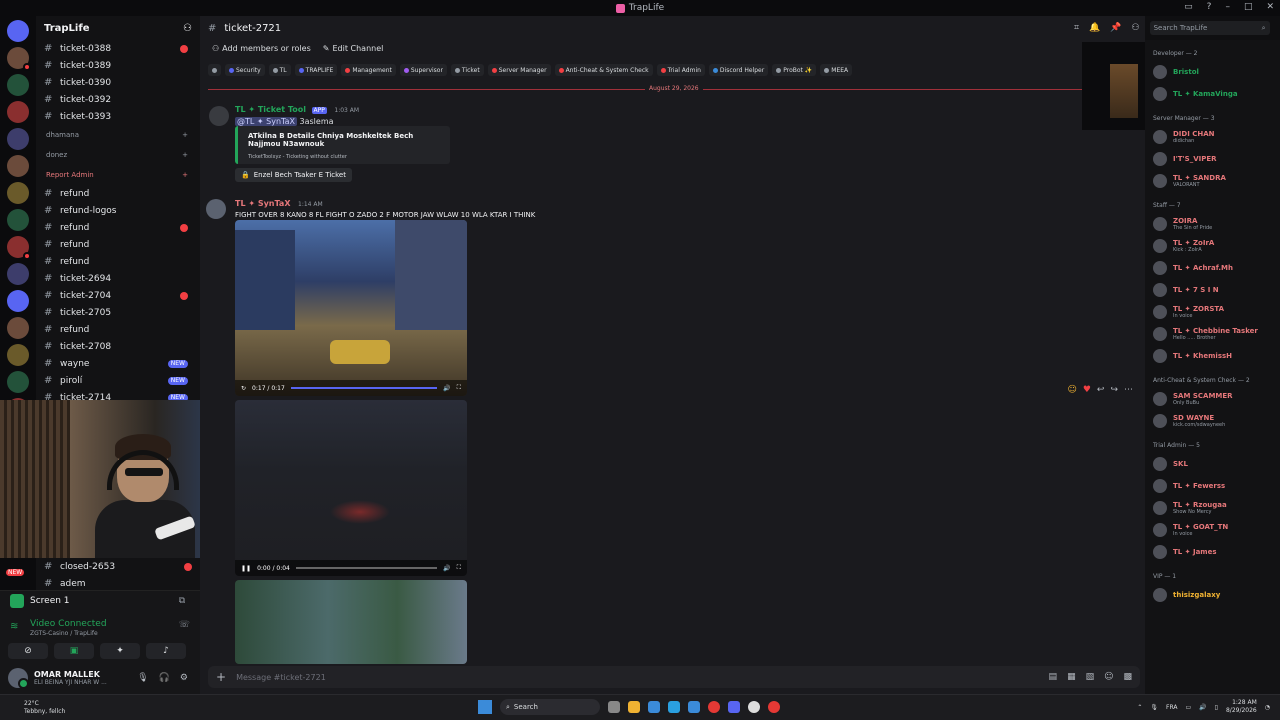 The image size is (1280, 720). What do you see at coordinates (738, 70) in the screenshot?
I see `role-tag: Discord Helper` at bounding box center [738, 70].